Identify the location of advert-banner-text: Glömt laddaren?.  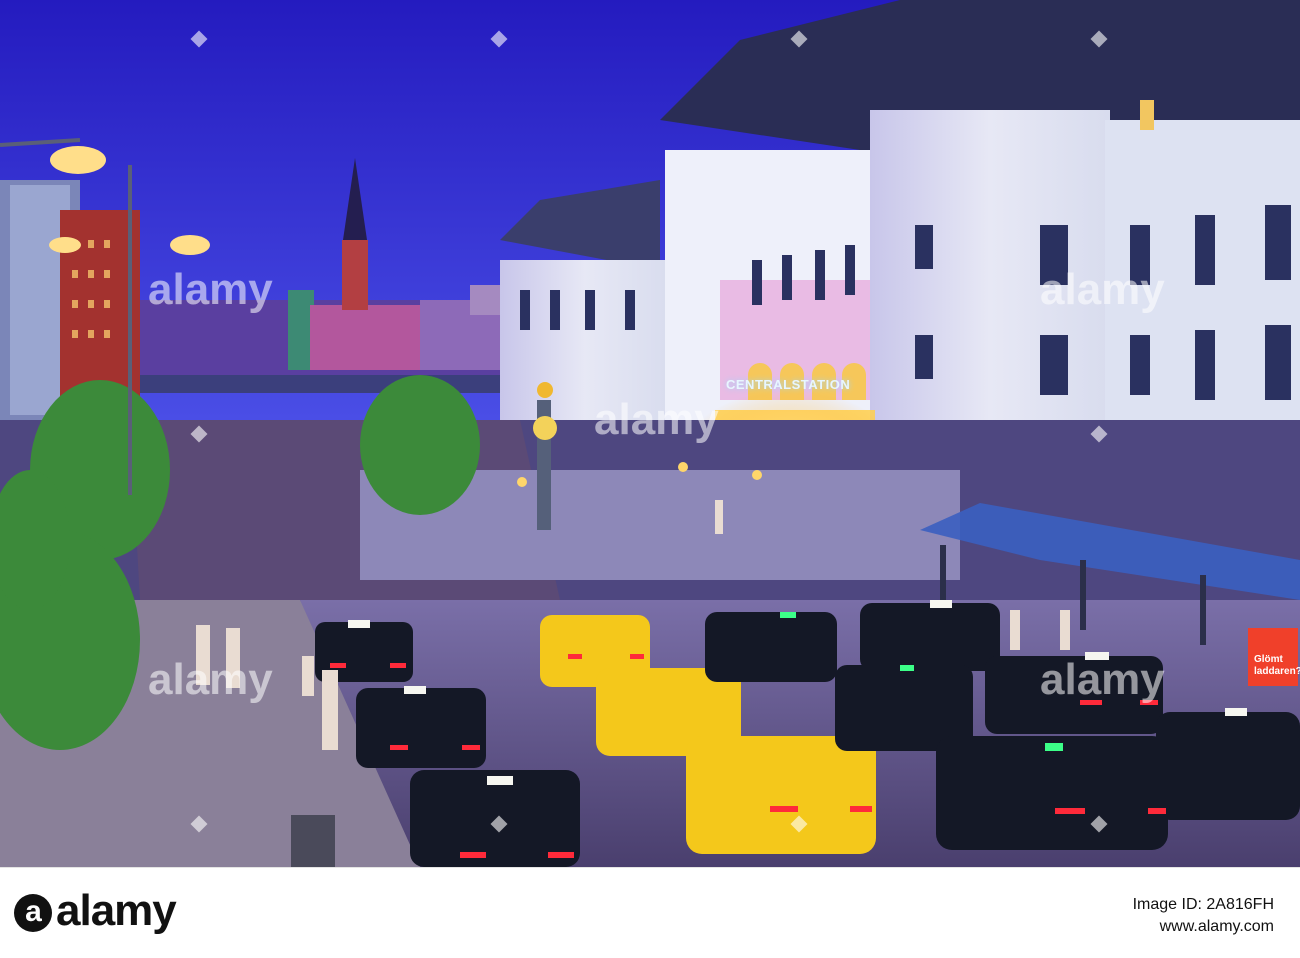
(1277, 665).